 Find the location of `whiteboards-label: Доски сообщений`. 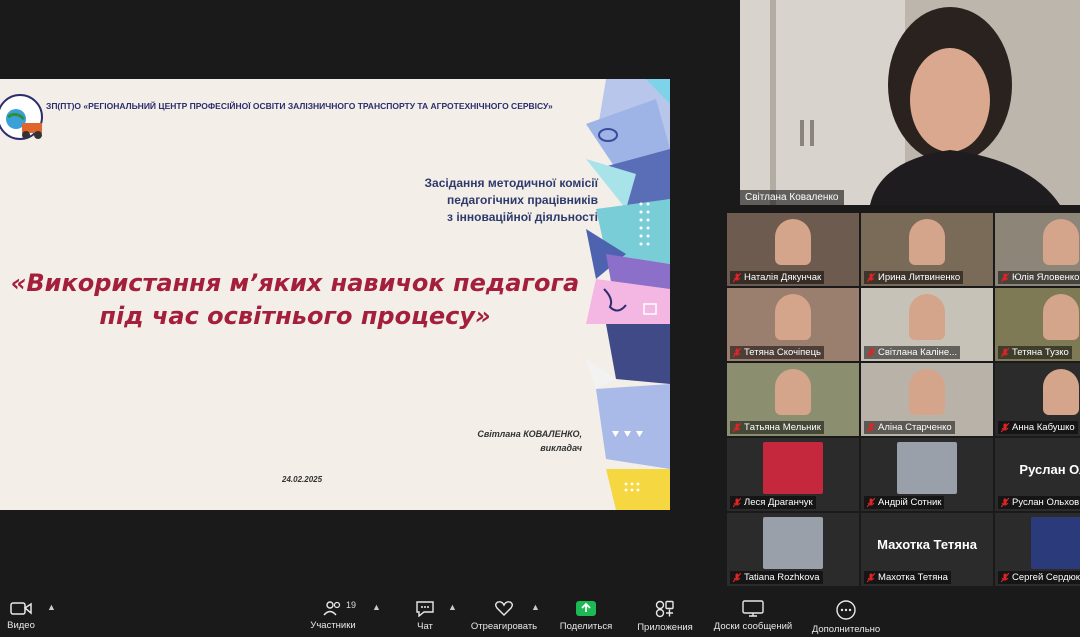

whiteboards-label: Доски сообщений is located at coordinates (753, 626).